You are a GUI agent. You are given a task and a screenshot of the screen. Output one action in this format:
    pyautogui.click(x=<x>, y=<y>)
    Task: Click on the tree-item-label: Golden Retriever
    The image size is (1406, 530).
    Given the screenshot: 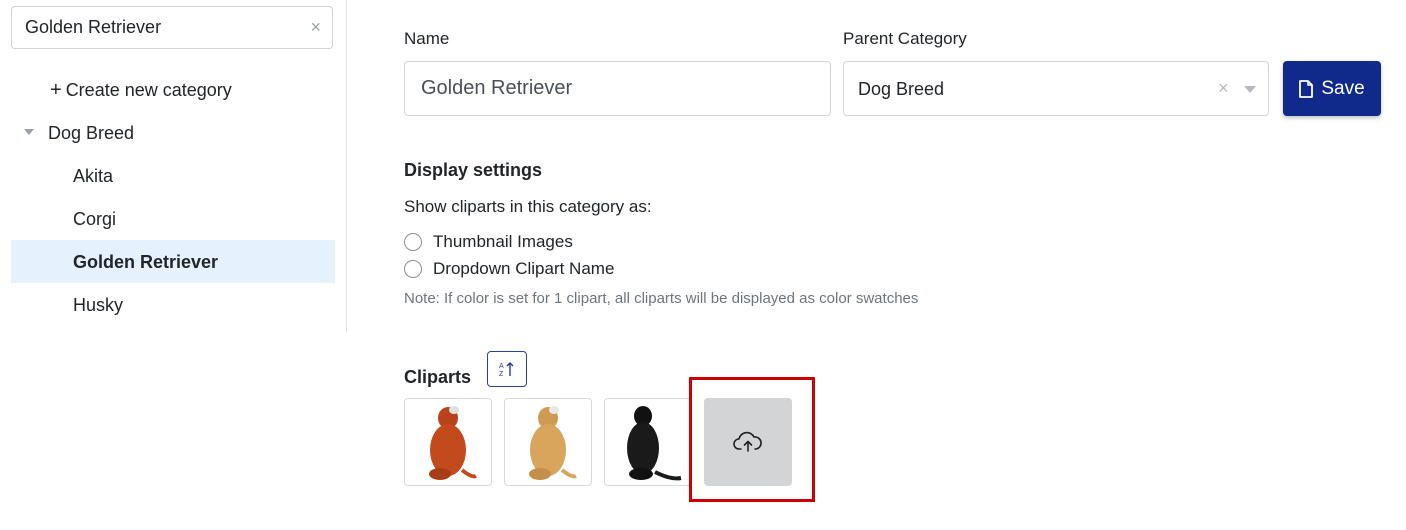 What is the action you would take?
    pyautogui.click(x=146, y=262)
    